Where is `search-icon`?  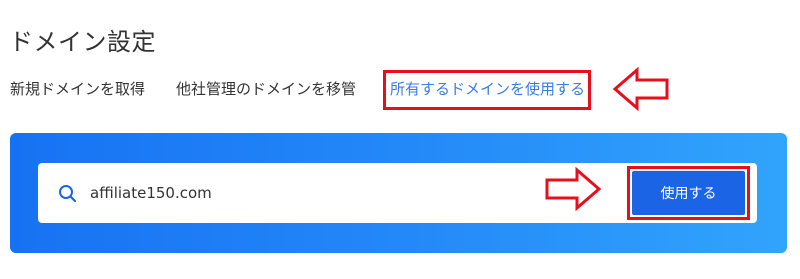 search-icon is located at coordinates (68, 194).